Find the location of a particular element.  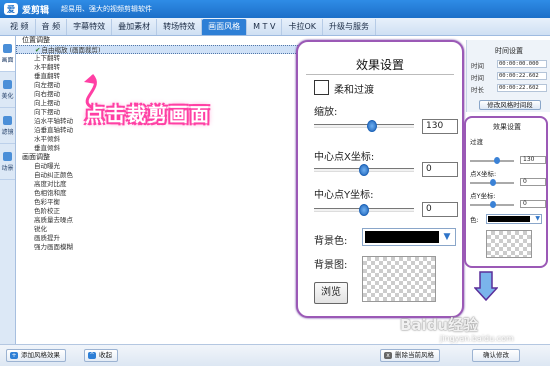

effect-settings-mini-panel: 效果设置 过渡 130 点X坐标: 0 点Y坐标: 0 色: ▼ is located at coordinates (506, 192).